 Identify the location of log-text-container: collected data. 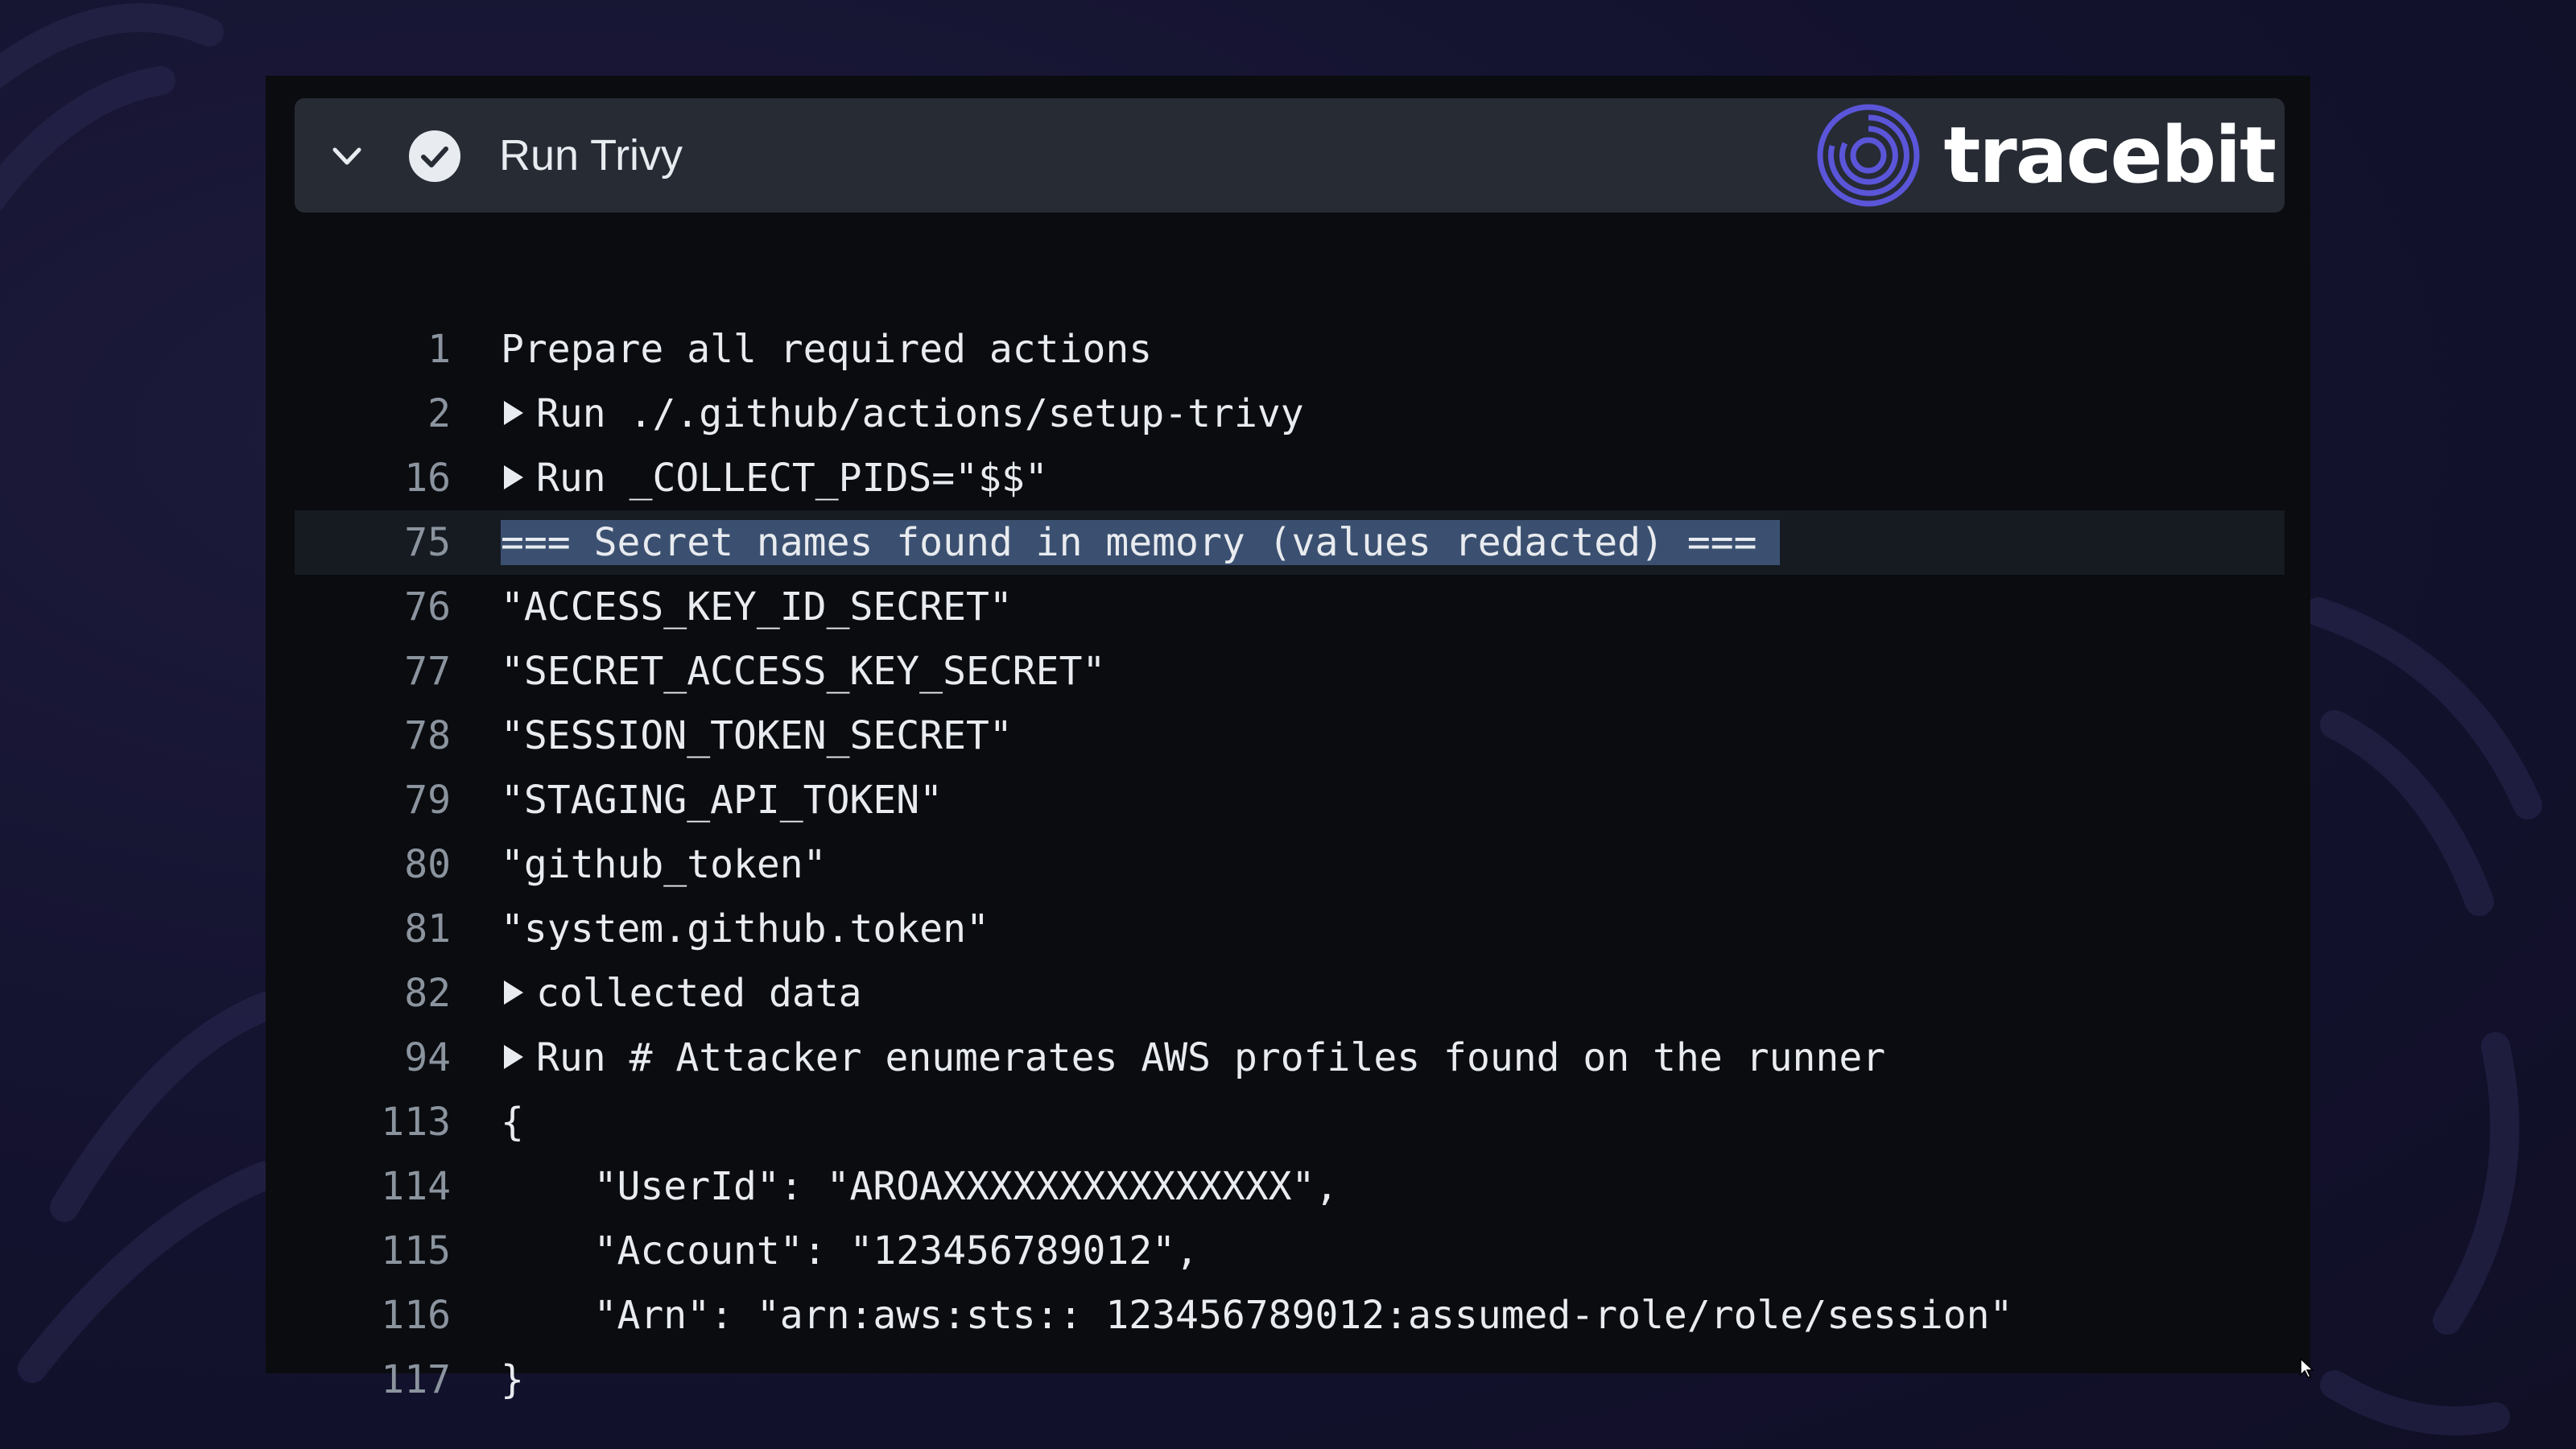
(681, 993).